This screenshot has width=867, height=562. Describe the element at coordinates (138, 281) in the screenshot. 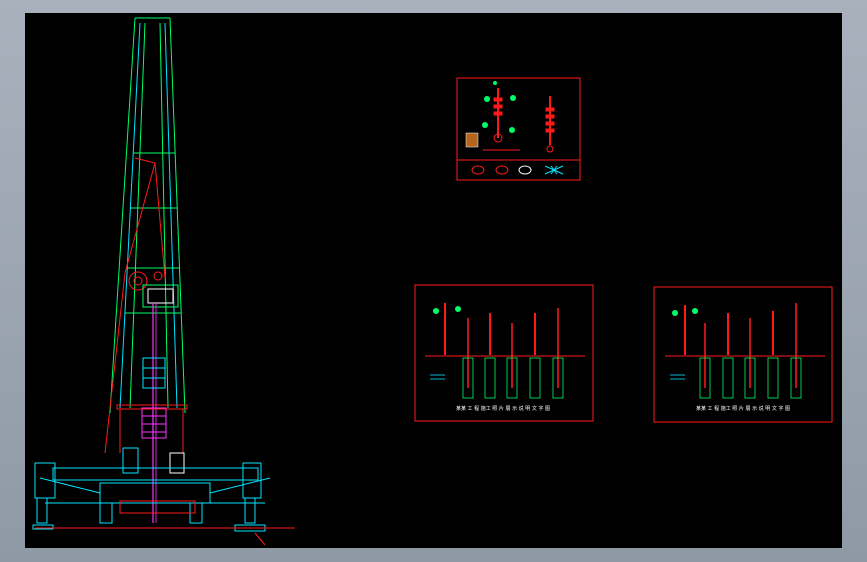

I see `winch-drum` at that location.